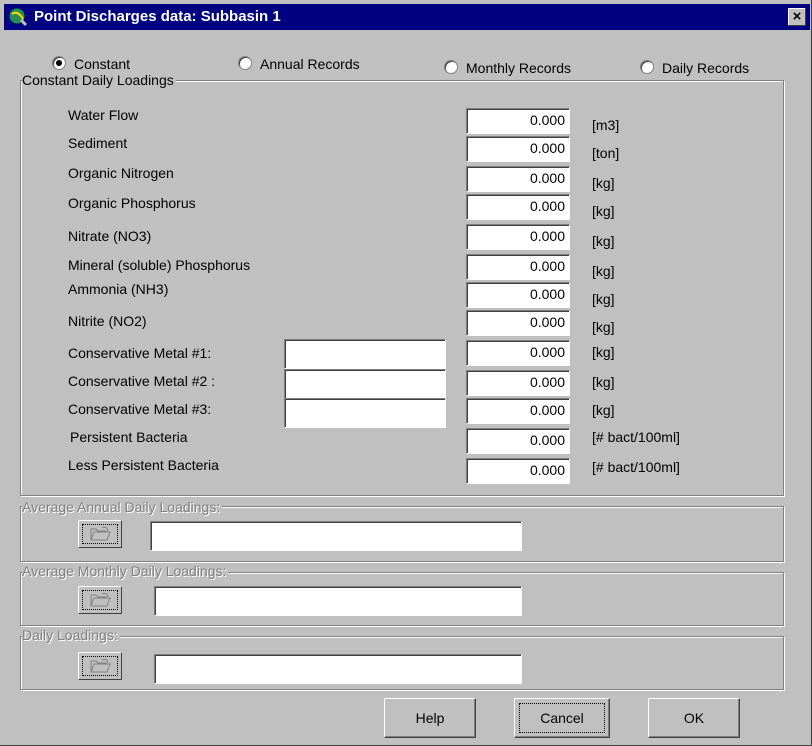 The width and height of the screenshot is (812, 746). Describe the element at coordinates (603, 299) in the screenshot. I see `unit-ammonia: [kg]` at that location.